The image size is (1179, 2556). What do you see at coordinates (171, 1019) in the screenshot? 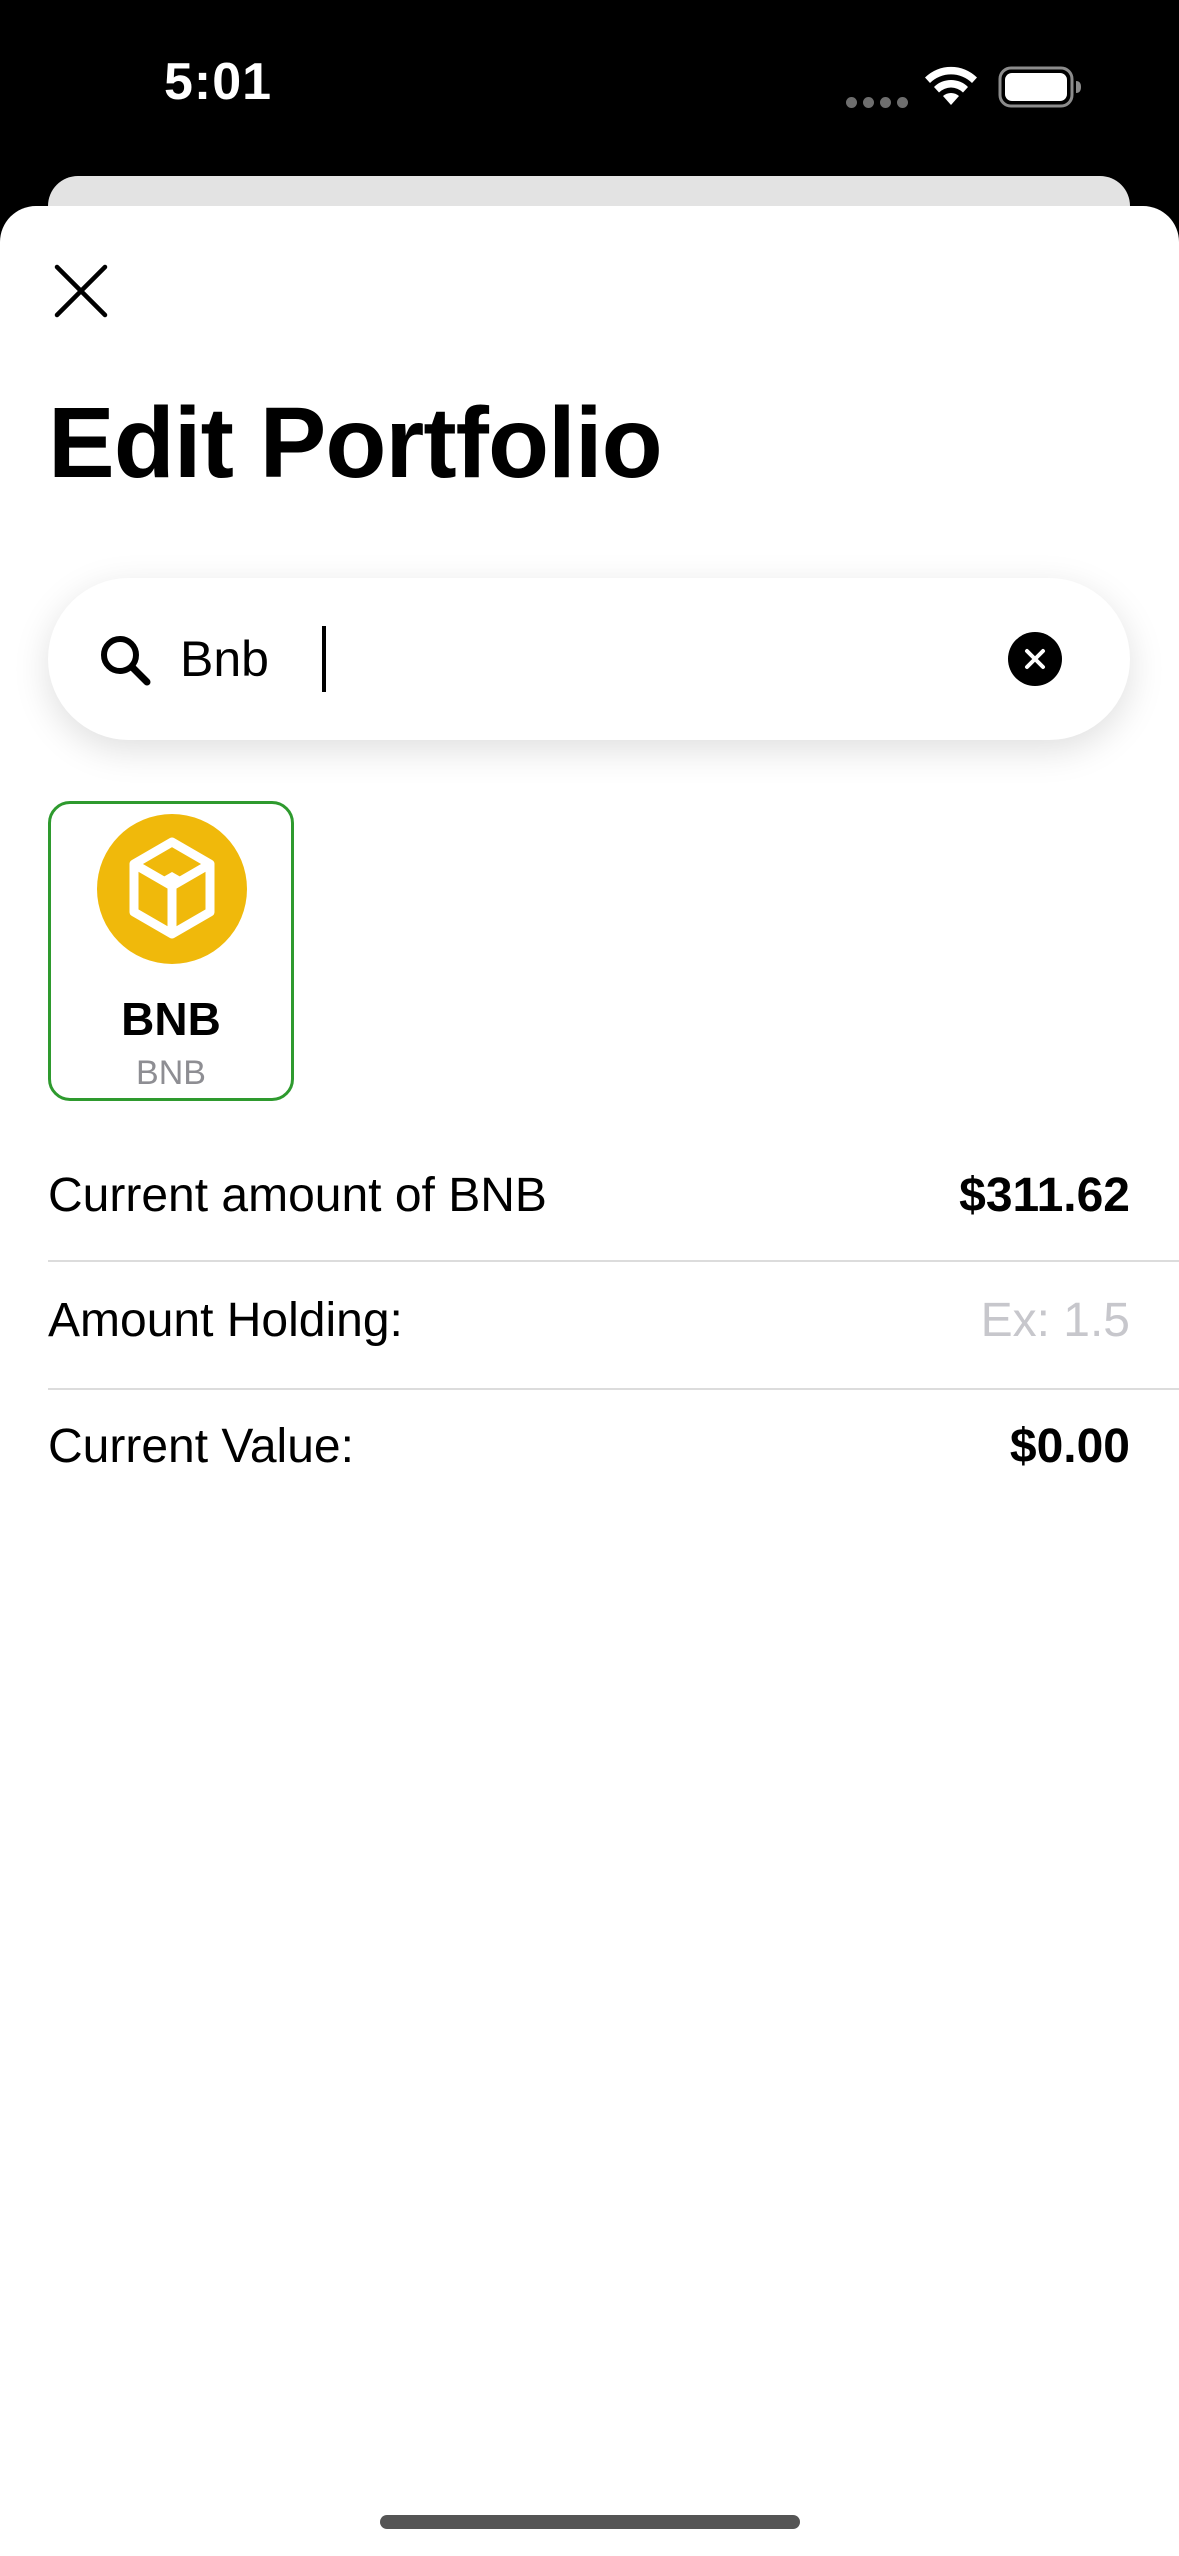
I see `coin-symbol: BNB` at bounding box center [171, 1019].